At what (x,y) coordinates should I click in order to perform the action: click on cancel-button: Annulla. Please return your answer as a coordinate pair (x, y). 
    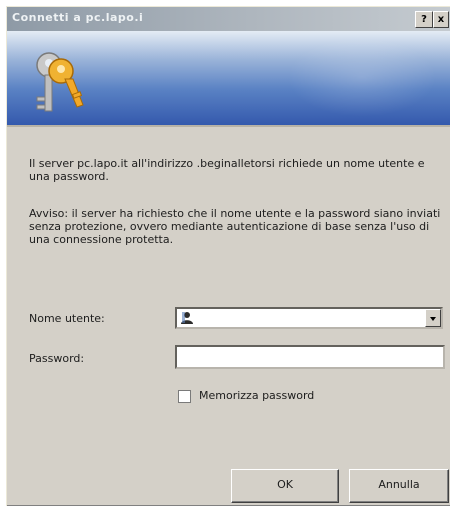
    Looking at the image, I should click on (399, 486).